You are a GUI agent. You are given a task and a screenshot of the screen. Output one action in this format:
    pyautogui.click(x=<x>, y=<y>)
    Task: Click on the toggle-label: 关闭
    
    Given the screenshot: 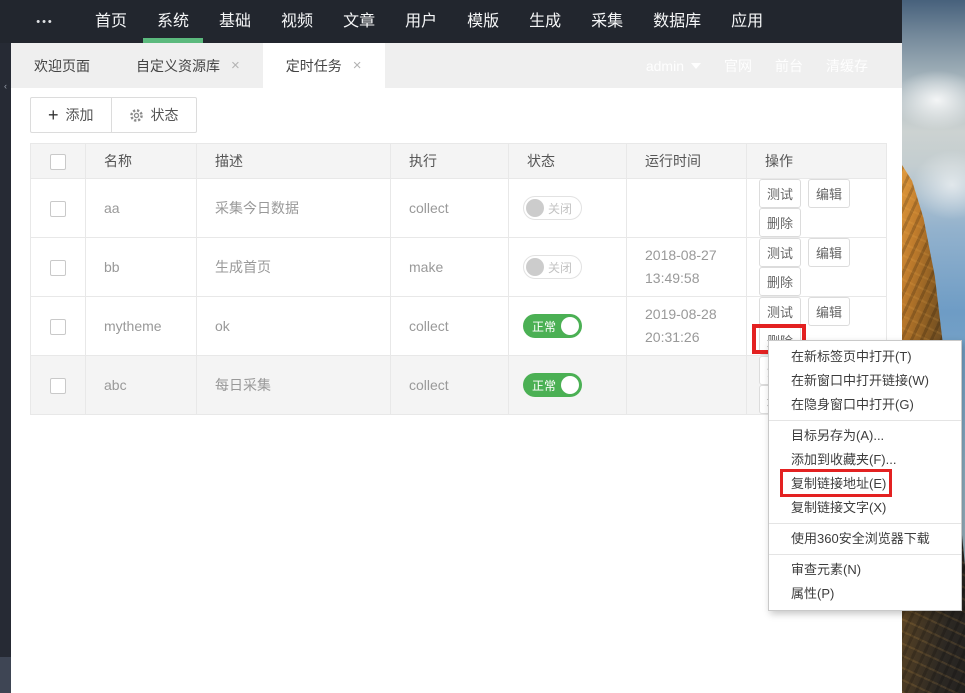 What is the action you would take?
    pyautogui.click(x=560, y=208)
    